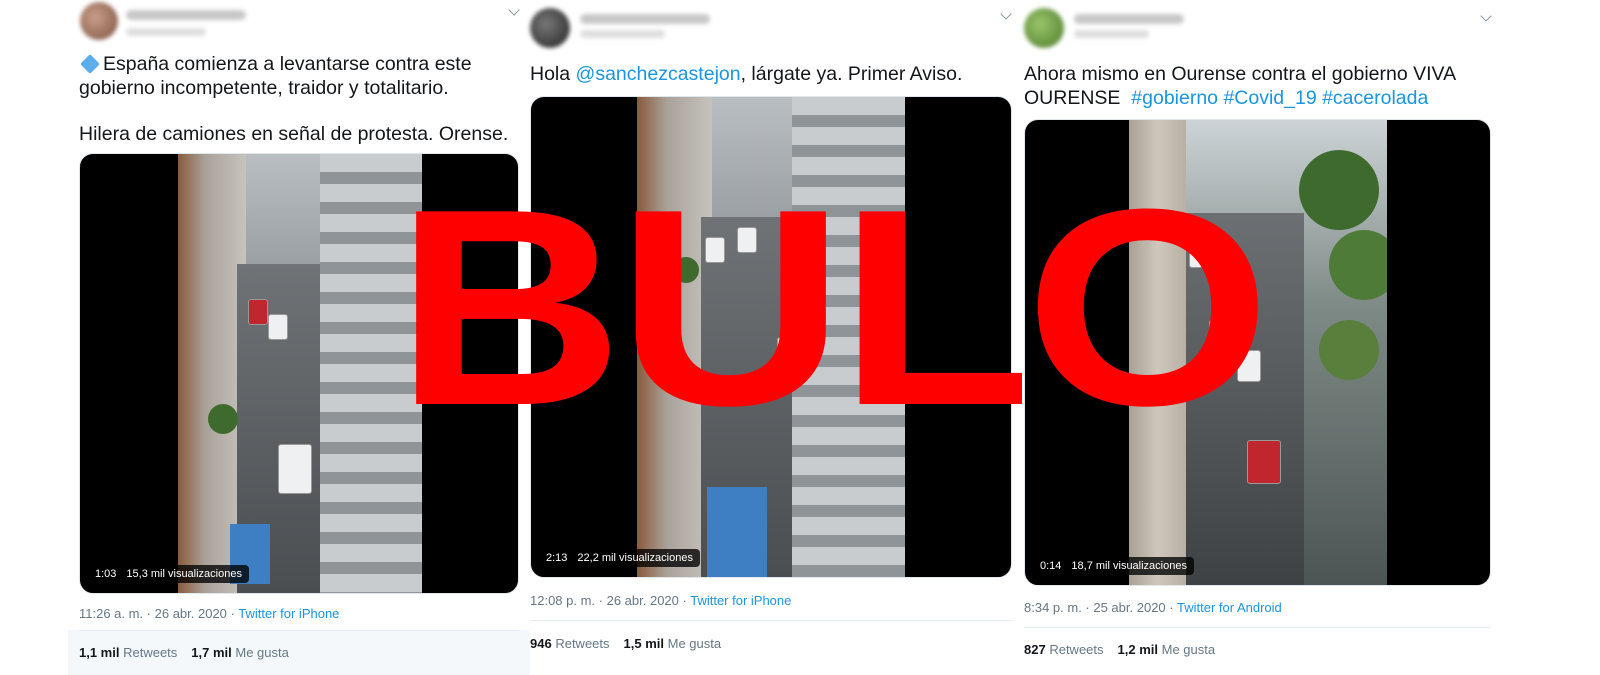 The image size is (1600, 675). Describe the element at coordinates (1229, 607) in the screenshot. I see `tweet-source-link: Twitter for Android` at that location.